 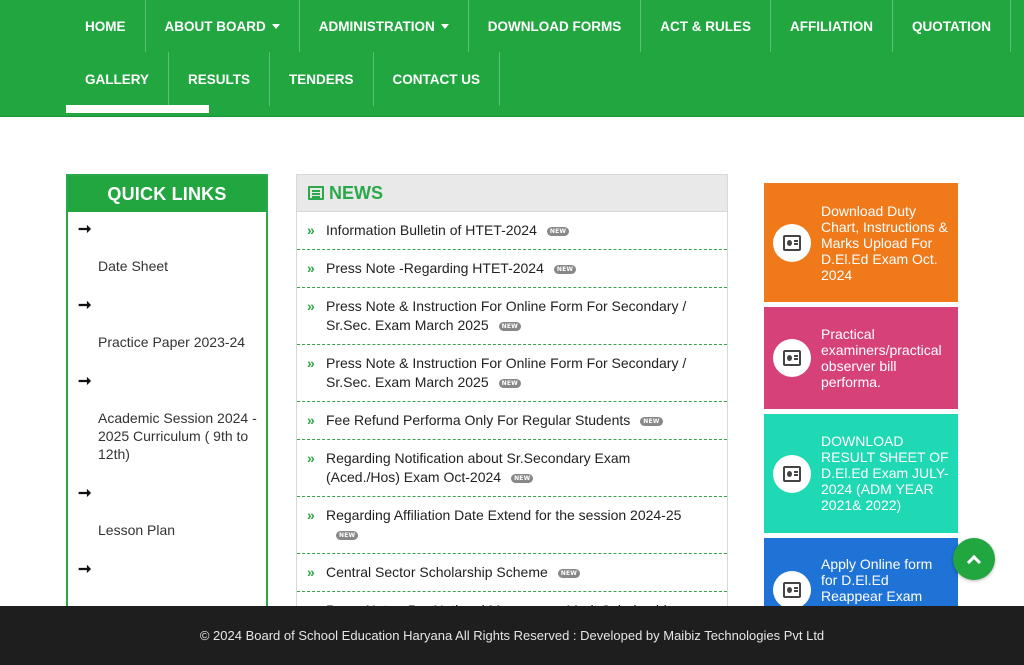 I want to click on nav-label: TENDERS, so click(x=321, y=79).